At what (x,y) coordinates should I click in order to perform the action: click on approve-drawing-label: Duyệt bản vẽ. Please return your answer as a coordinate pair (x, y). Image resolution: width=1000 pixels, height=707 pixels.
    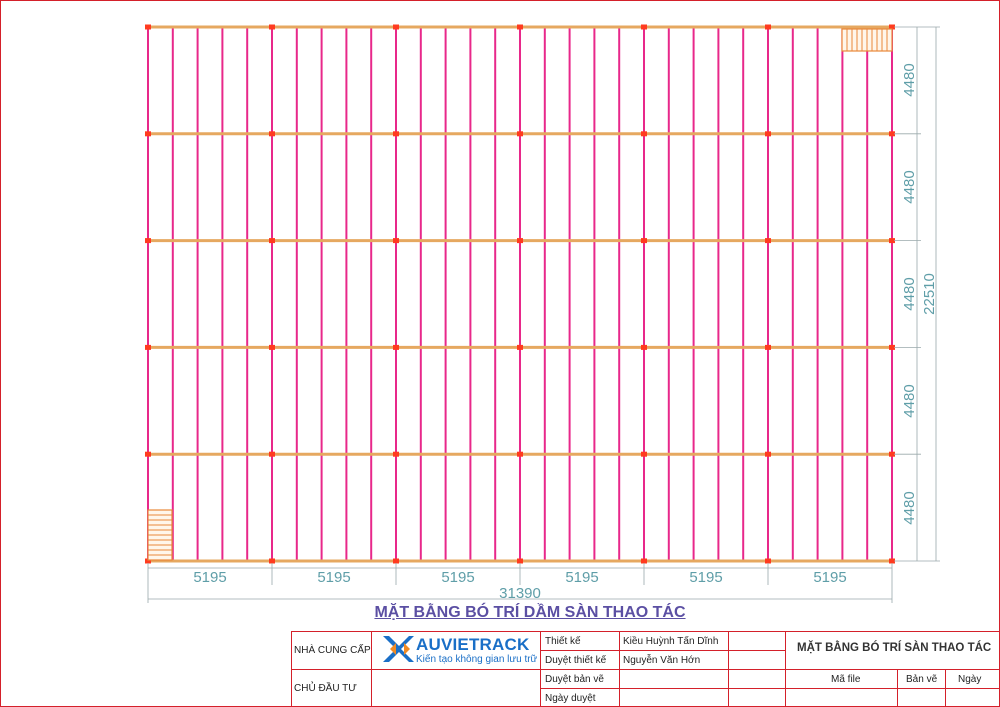
    Looking at the image, I should click on (574, 679).